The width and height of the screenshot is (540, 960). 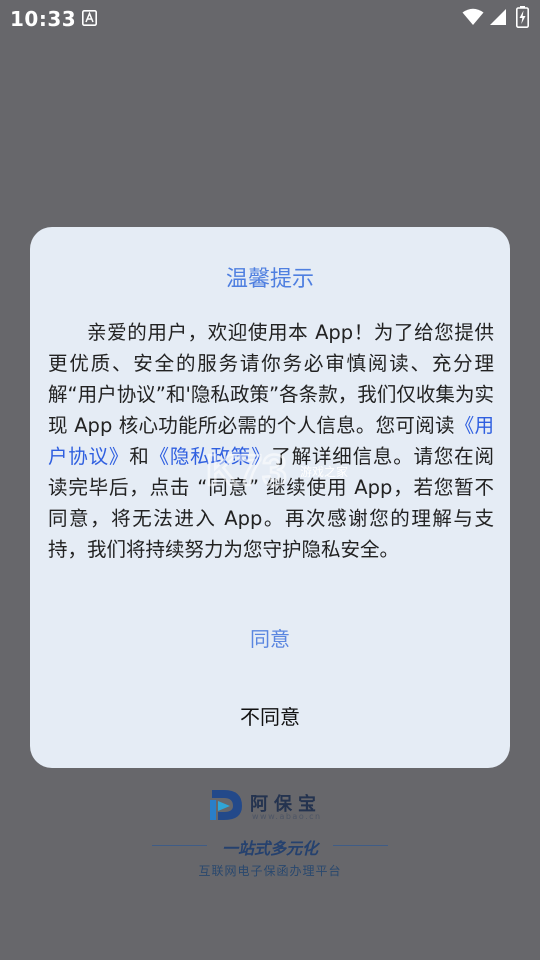 I want to click on status-time: 10:33, so click(x=43, y=19).